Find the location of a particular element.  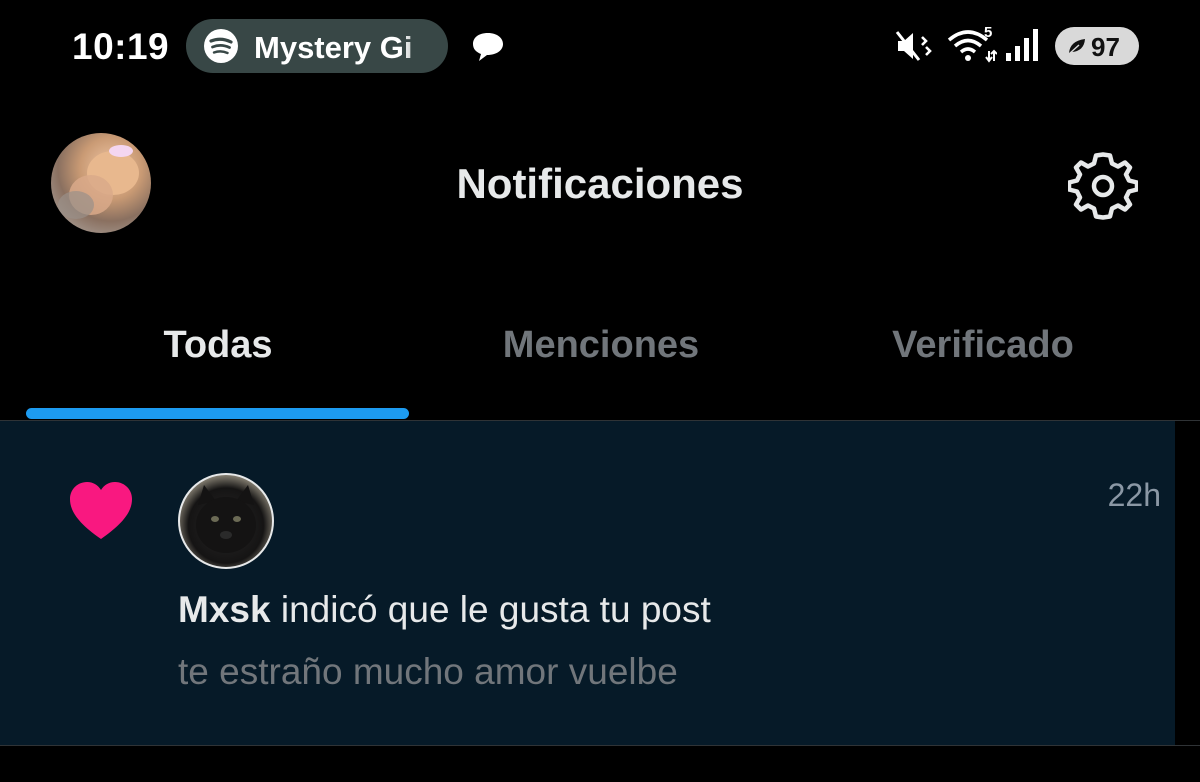

mute-icon is located at coordinates (913, 46).